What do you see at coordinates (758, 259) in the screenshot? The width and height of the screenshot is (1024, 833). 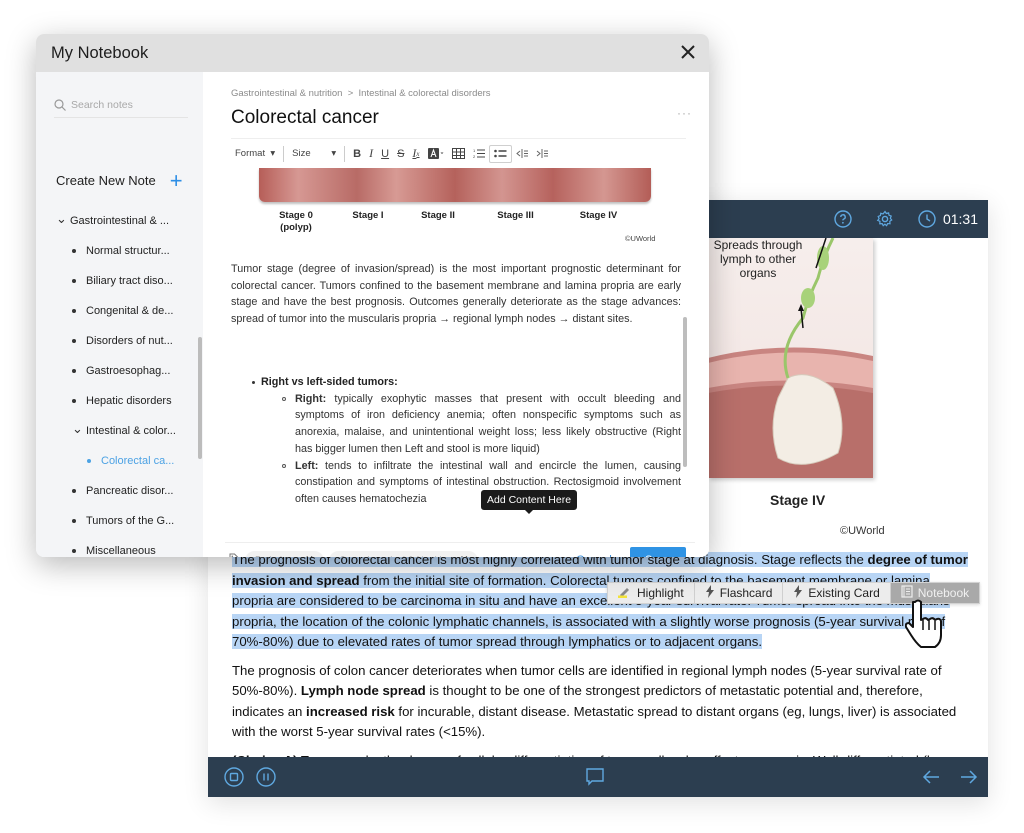 I see `figure-caption: Spreads through lymph to other organs` at bounding box center [758, 259].